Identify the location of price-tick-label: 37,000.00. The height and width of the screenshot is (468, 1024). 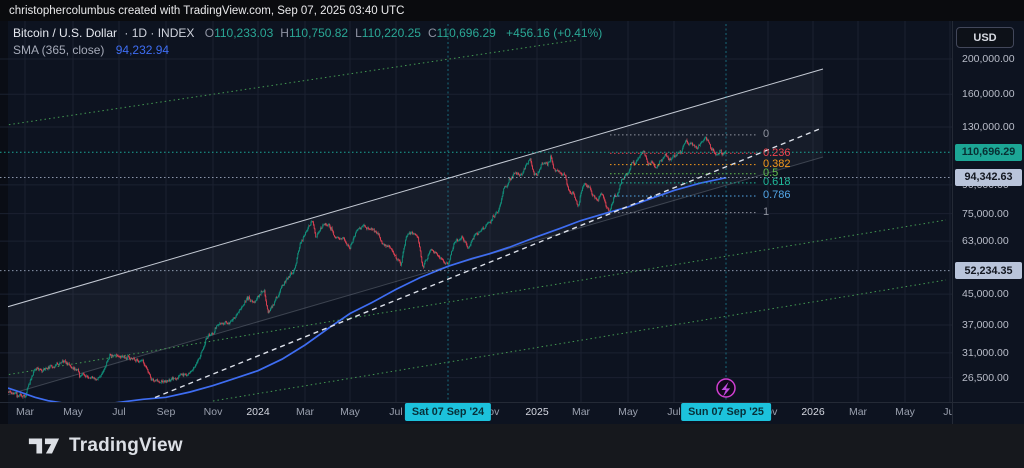
(985, 325).